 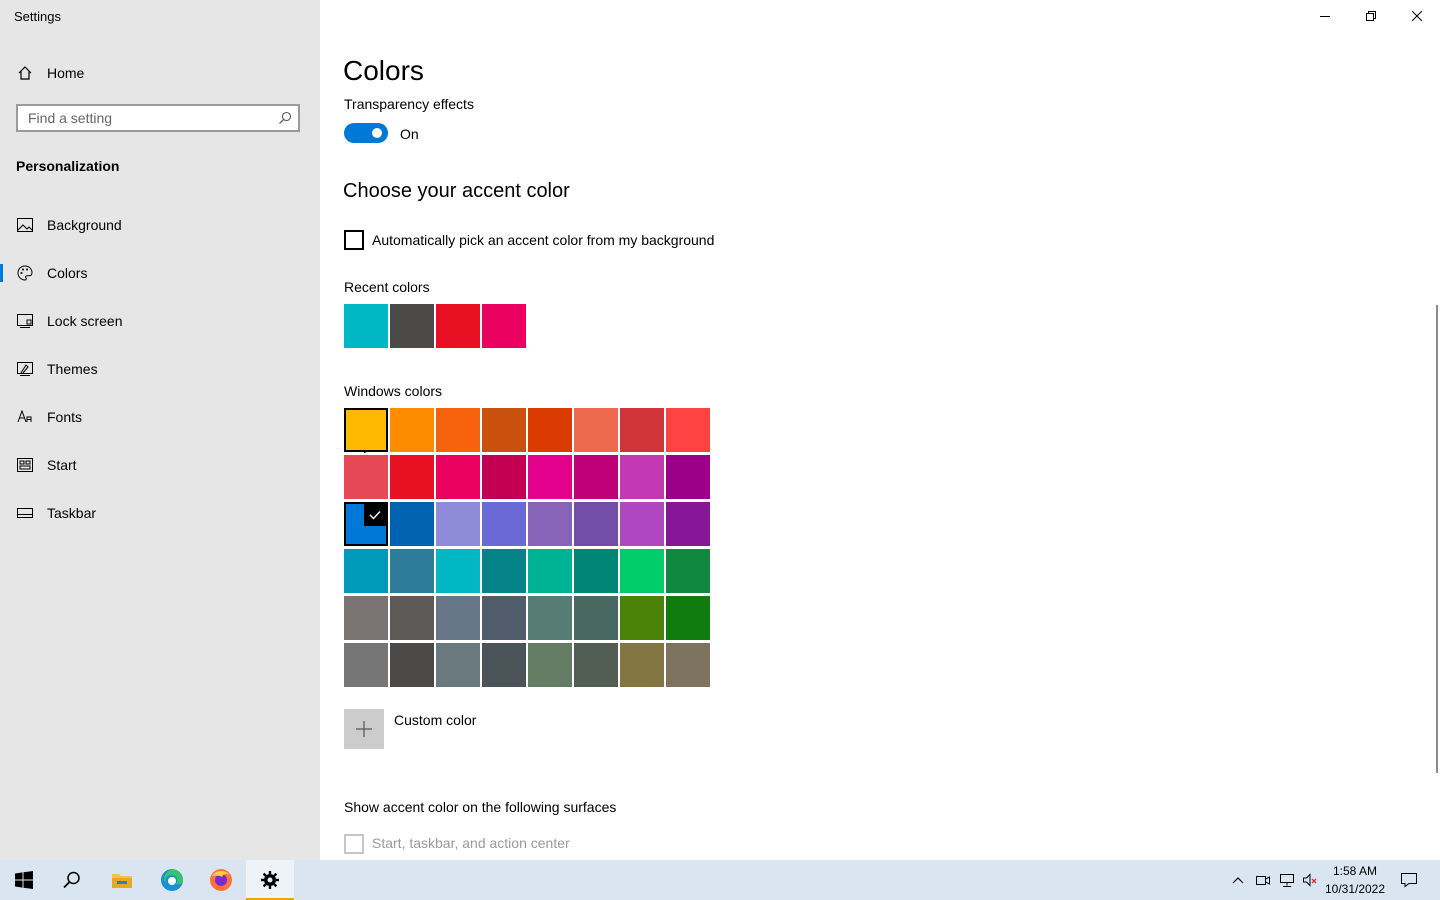 I want to click on action-center-button, so click(x=1409, y=880).